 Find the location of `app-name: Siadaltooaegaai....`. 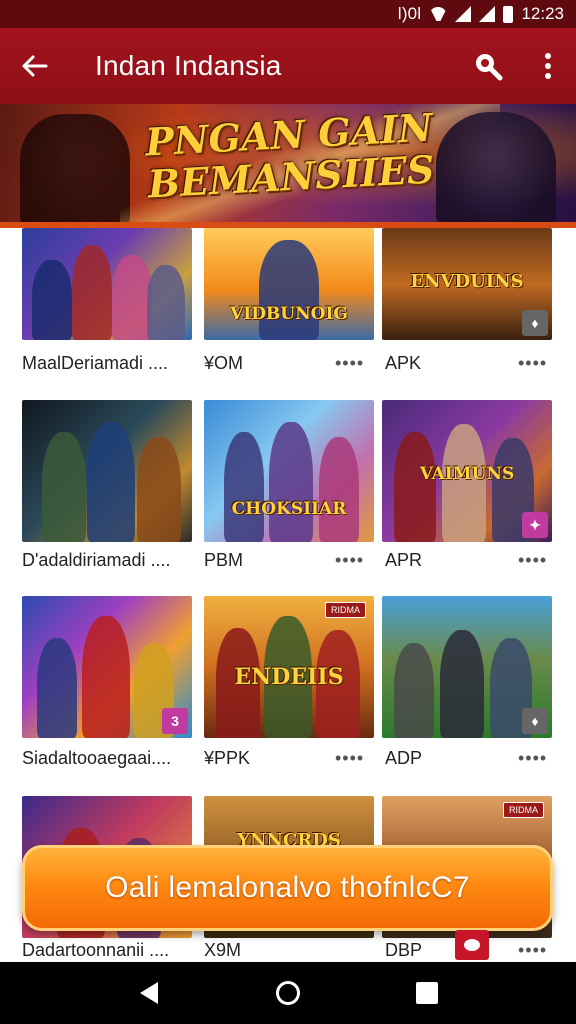

app-name: Siadaltooaegaai.... is located at coordinates (97, 758).